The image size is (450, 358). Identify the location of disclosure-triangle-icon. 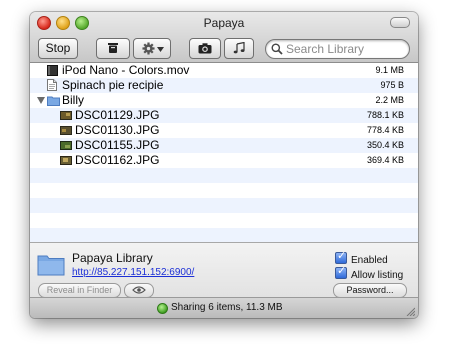
(41, 100).